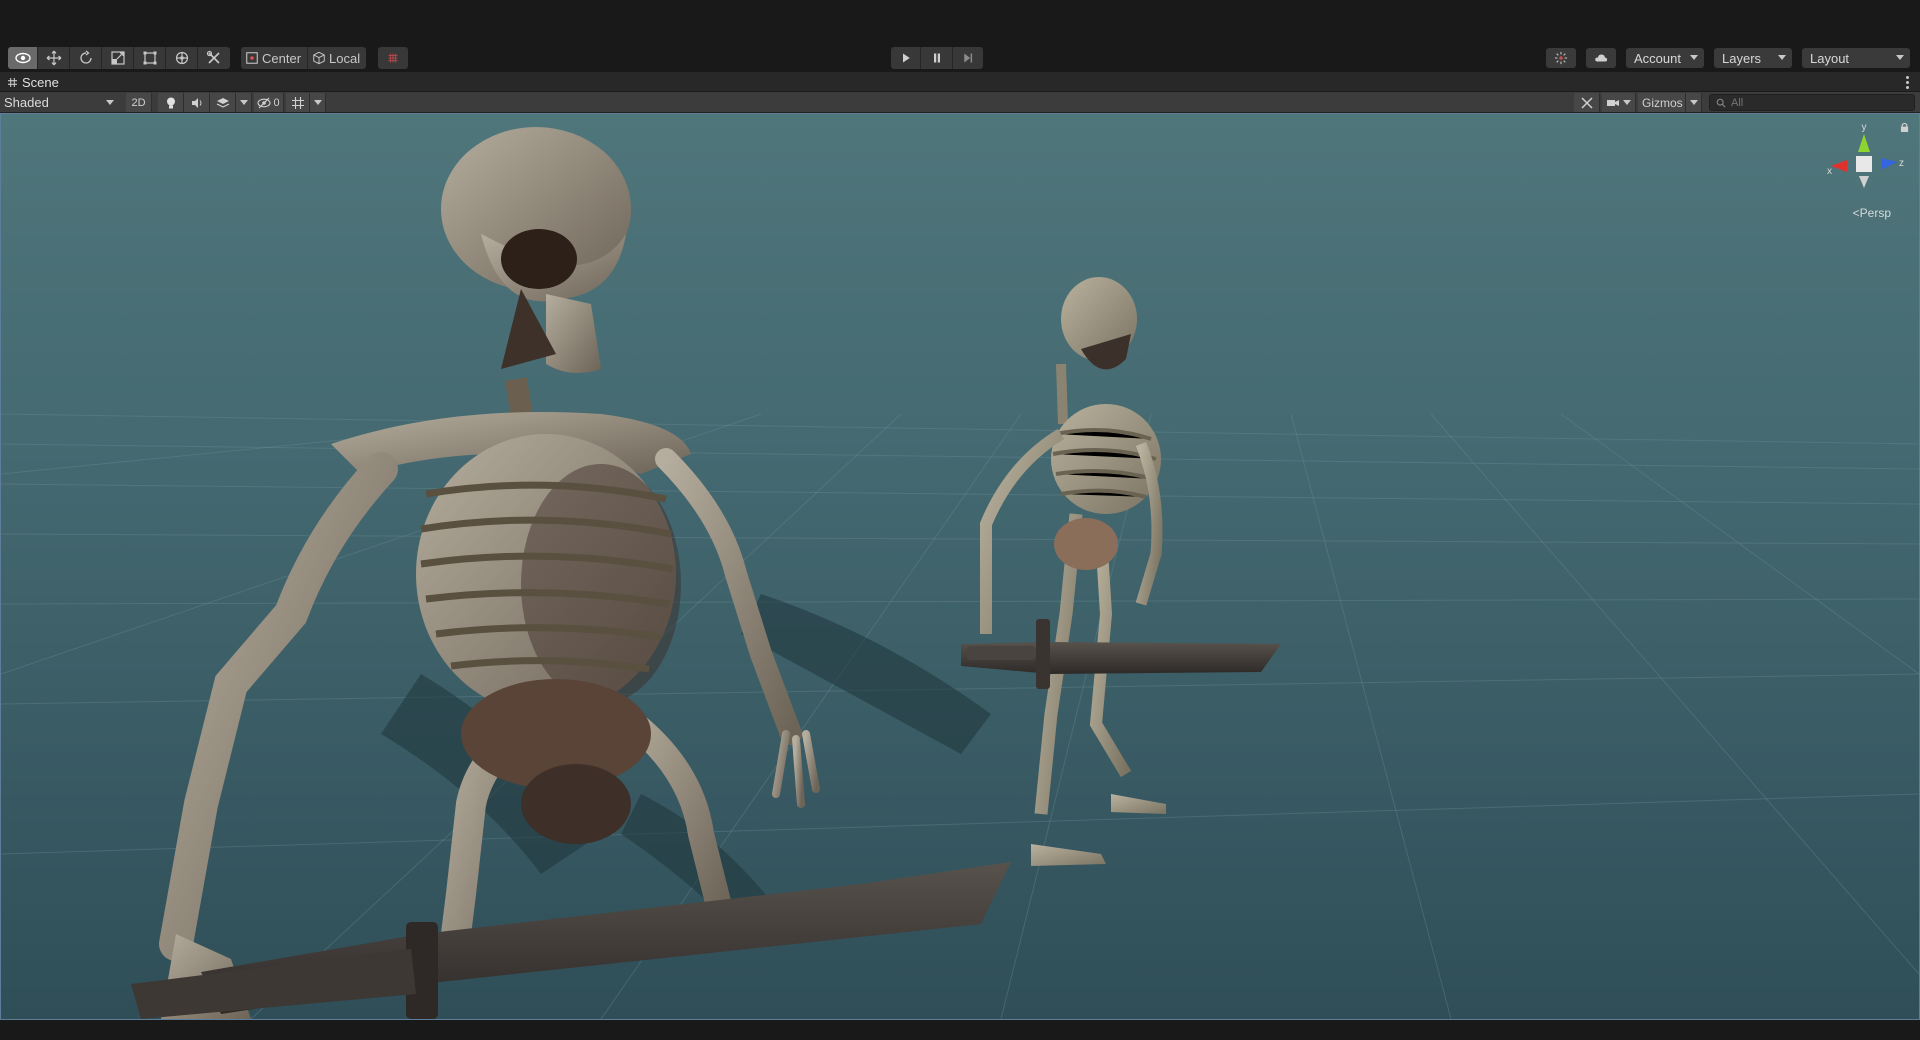 This screenshot has width=1920, height=1040. I want to click on gizmos-label: Gizmos, so click(1662, 102).